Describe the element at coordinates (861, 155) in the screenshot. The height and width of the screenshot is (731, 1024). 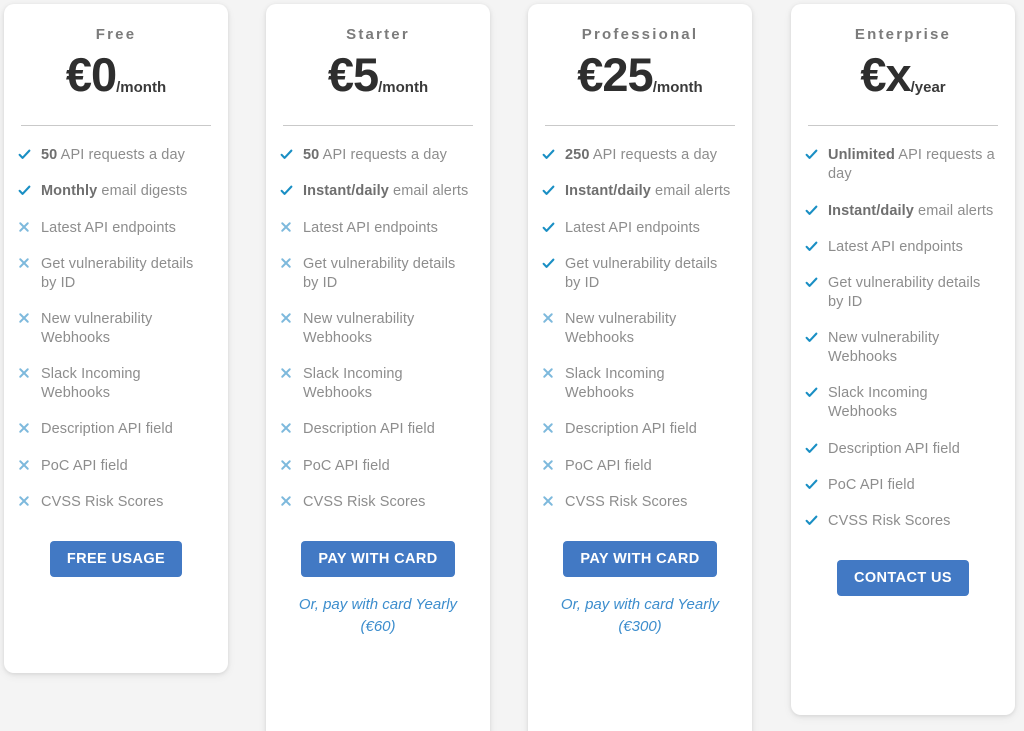
I see `feature-lead: Unlimited` at that location.